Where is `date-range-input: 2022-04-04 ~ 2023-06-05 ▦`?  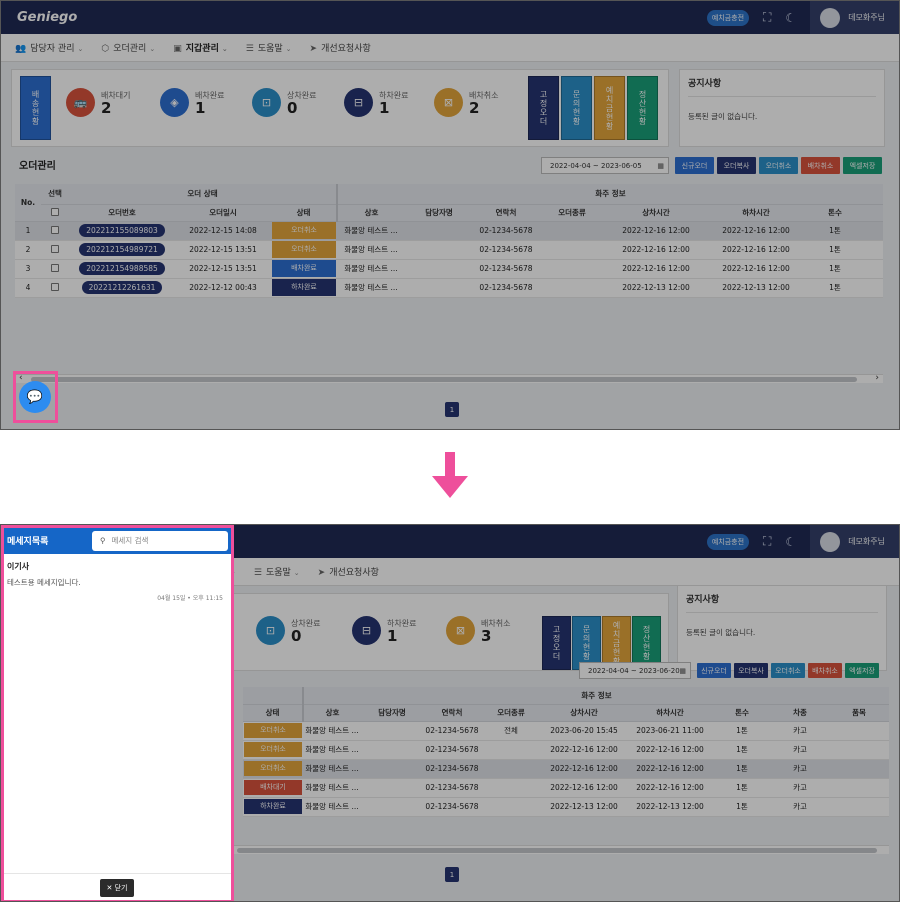 date-range-input: 2022-04-04 ~ 2023-06-05 ▦ is located at coordinates (605, 165).